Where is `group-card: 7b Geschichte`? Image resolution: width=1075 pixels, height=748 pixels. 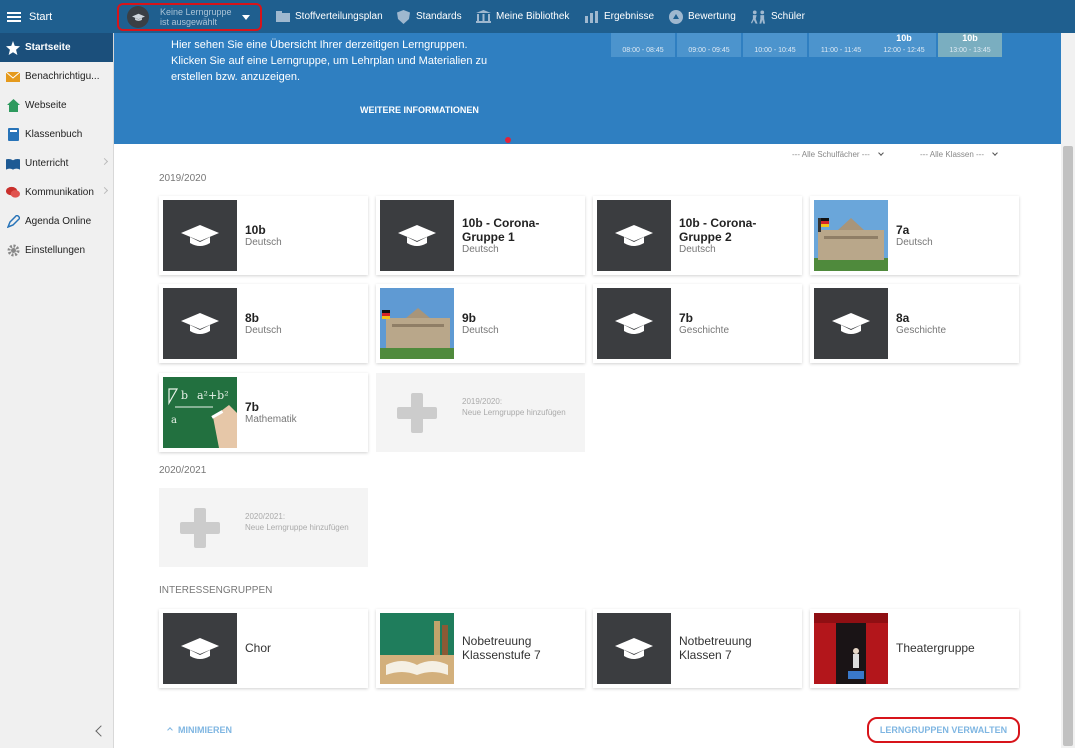 group-card: 7b Geschichte is located at coordinates (697, 323).